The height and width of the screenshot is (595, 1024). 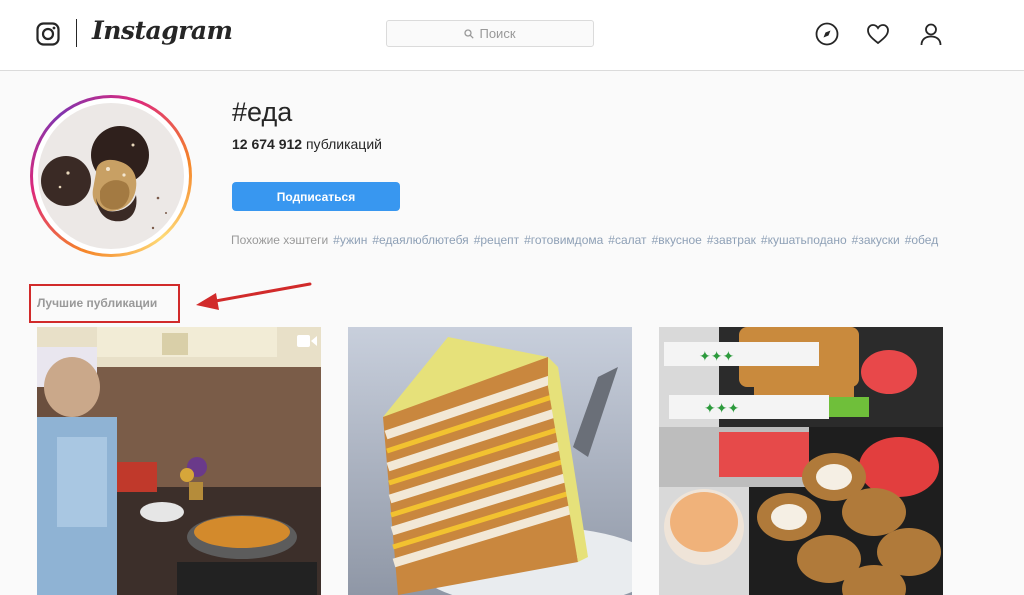 What do you see at coordinates (878, 34) in the screenshot?
I see `heart-icon` at bounding box center [878, 34].